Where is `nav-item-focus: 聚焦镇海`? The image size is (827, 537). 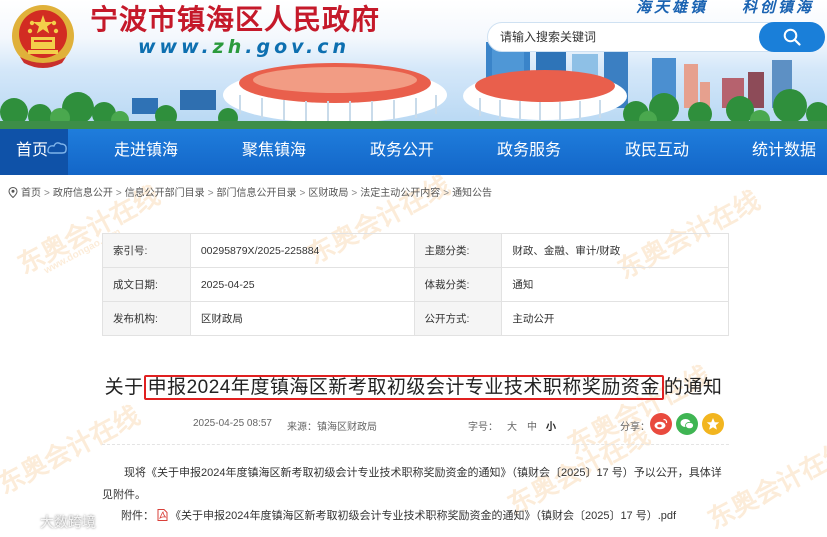 nav-item-focus: 聚焦镇海 is located at coordinates (274, 152).